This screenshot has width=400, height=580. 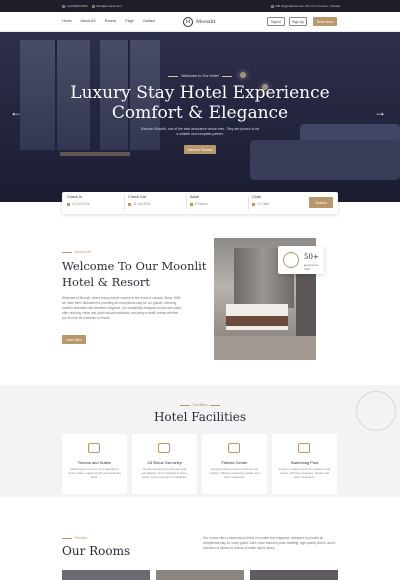 I want to click on logo-name: Moonlit, so click(x=206, y=22).